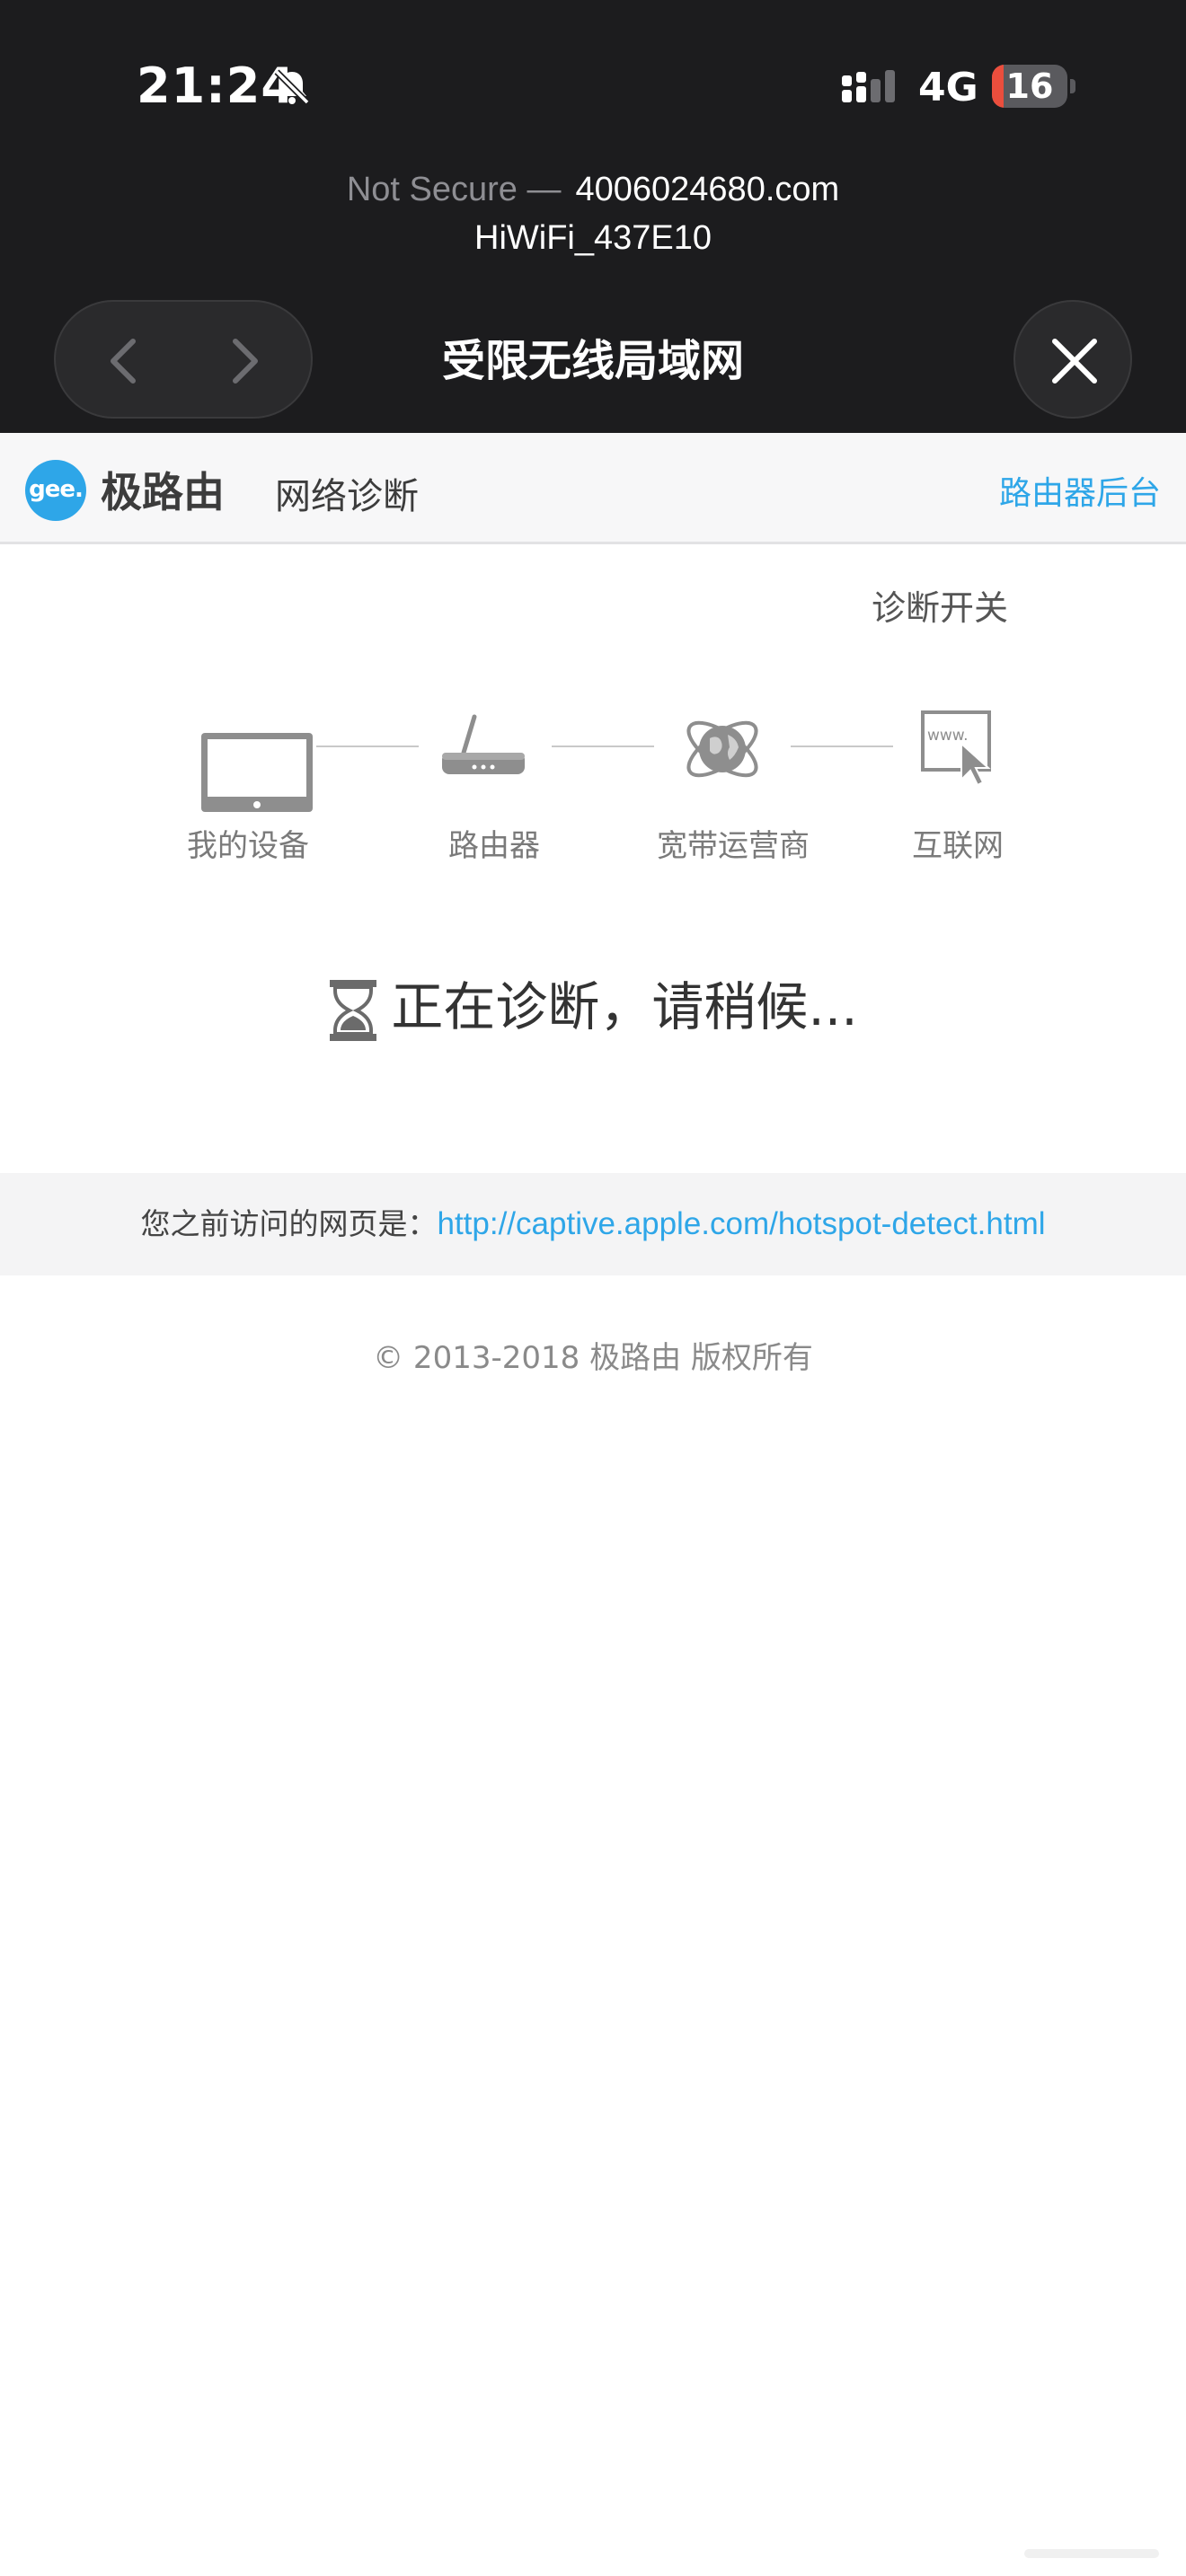 The image size is (1186, 2576). I want to click on status-bar: 21:24 4G 16, so click(593, 85).